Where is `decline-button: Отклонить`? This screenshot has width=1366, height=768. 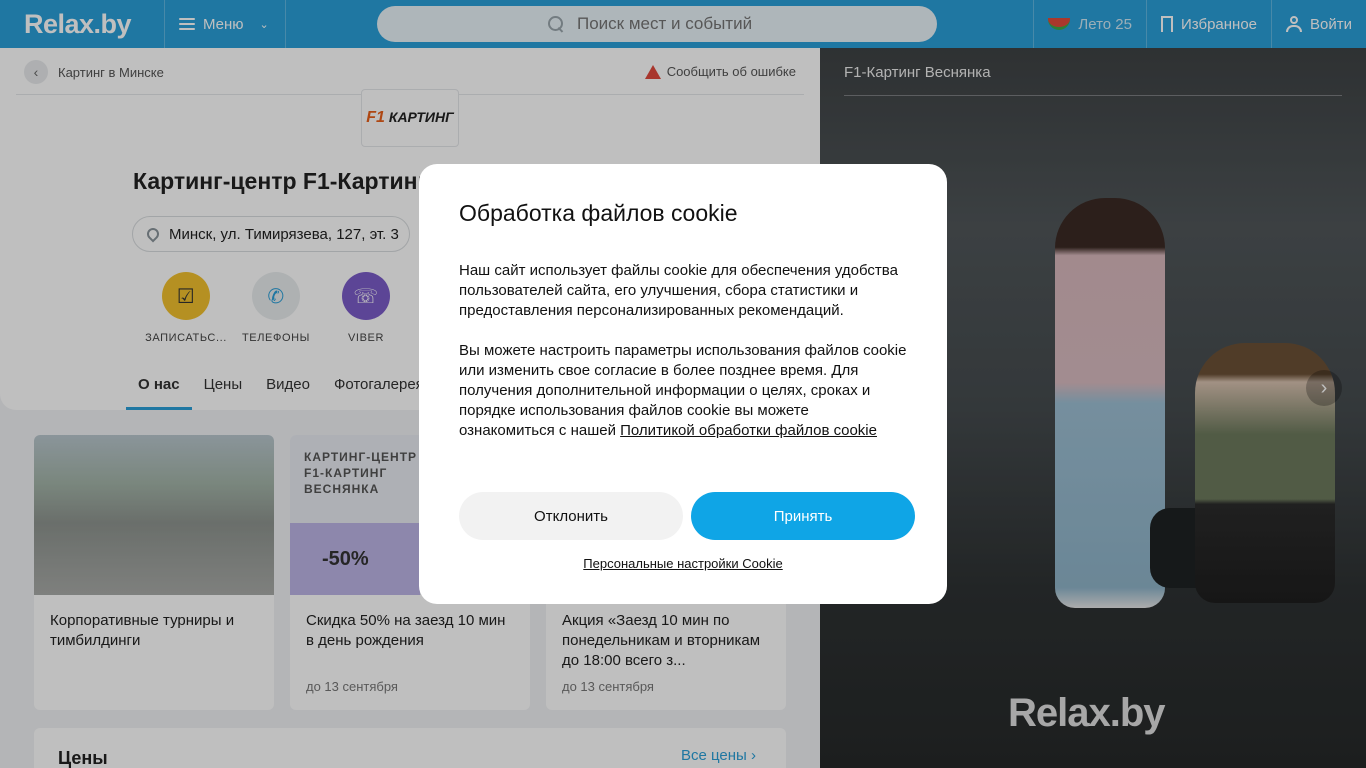
decline-button: Отклонить is located at coordinates (571, 516).